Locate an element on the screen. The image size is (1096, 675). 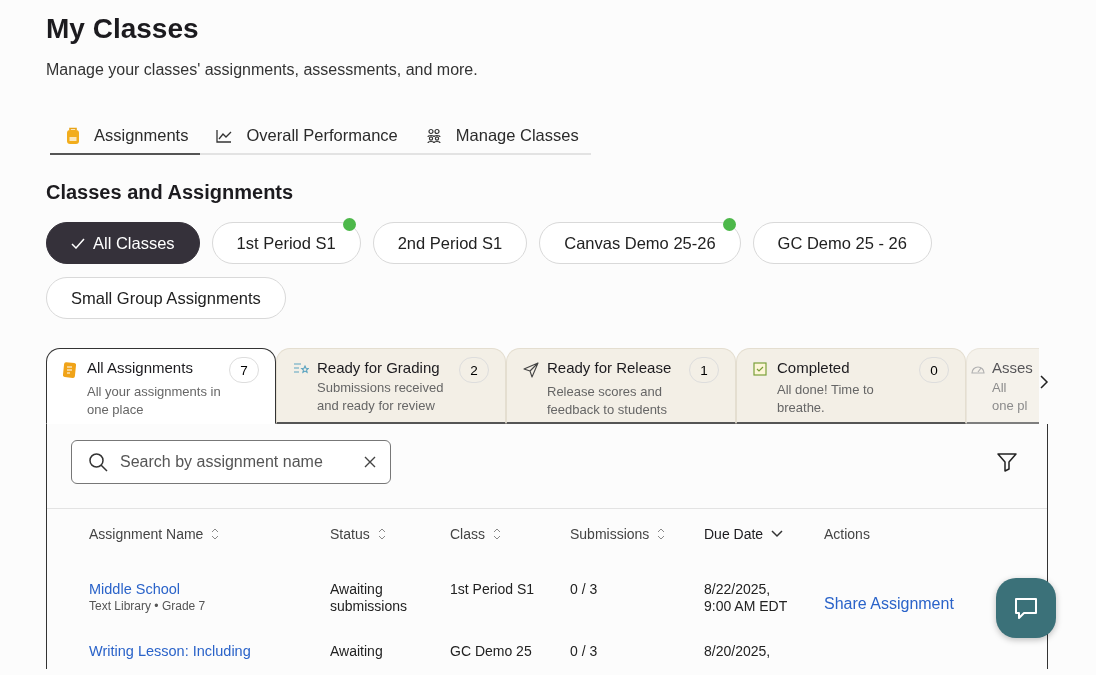
share-assignment-link: Share Assignment is located at coordinates (889, 604).